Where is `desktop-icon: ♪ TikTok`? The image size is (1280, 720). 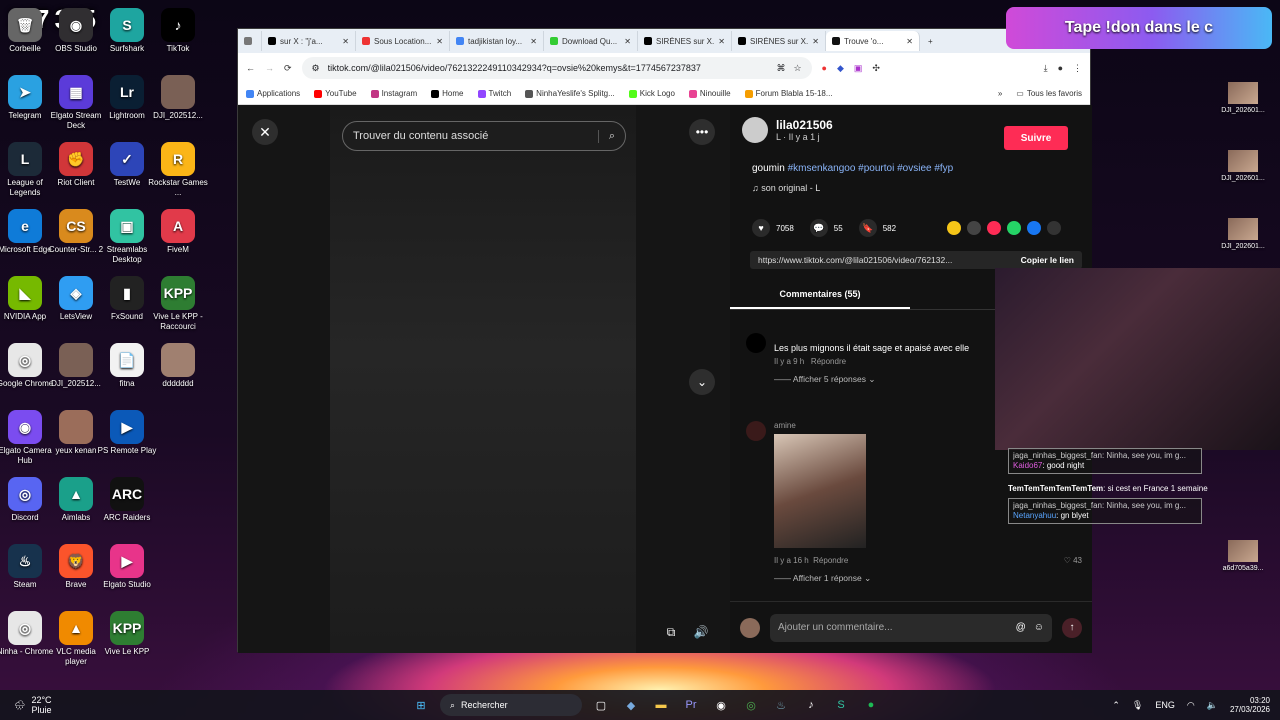 desktop-icon: ♪ TikTok is located at coordinates (178, 31).